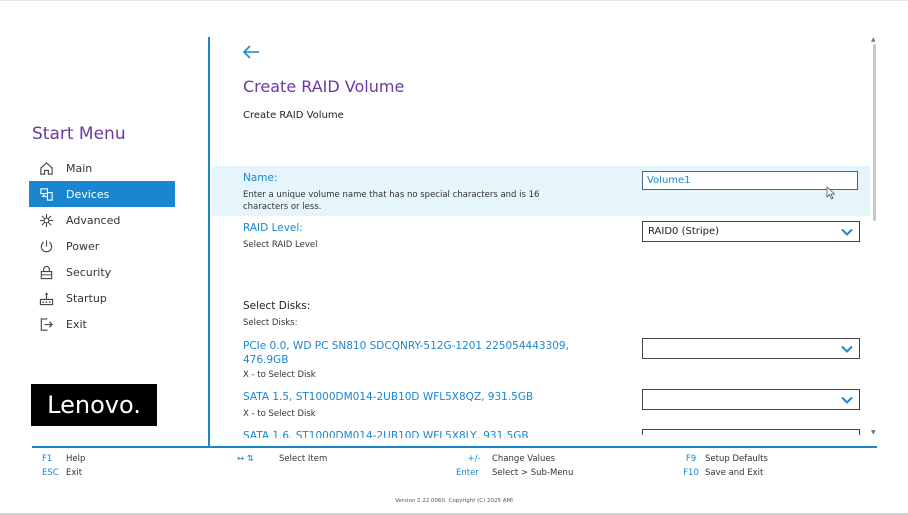 Image resolution: width=908 pixels, height=515 pixels. Describe the element at coordinates (831, 193) in the screenshot. I see `mouse-cursor-icon` at that location.